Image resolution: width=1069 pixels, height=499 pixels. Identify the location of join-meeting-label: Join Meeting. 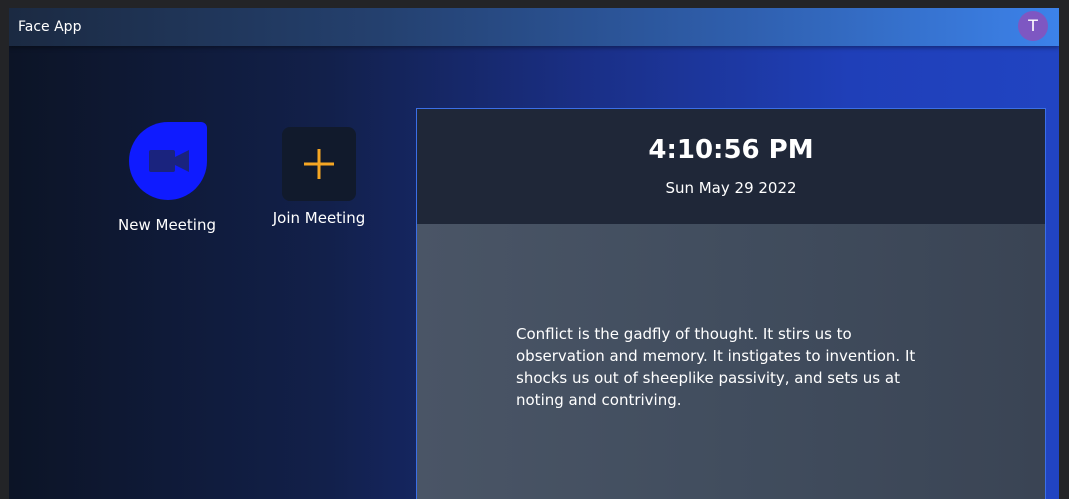
(319, 218).